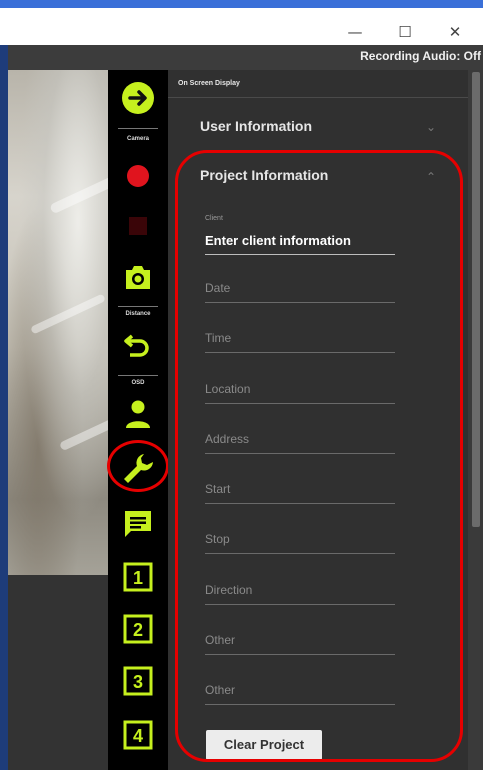 The image size is (483, 770). I want to click on window-edge, so click(4, 407).